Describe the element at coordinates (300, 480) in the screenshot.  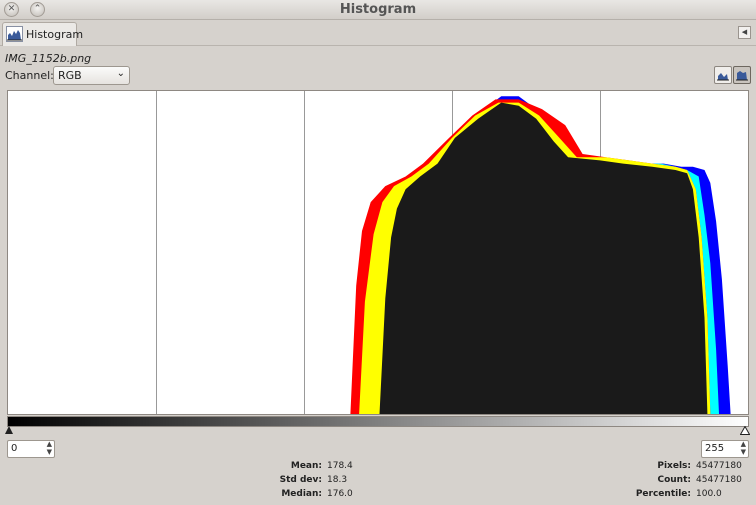
I see `stddev-label: Std dev:` at that location.